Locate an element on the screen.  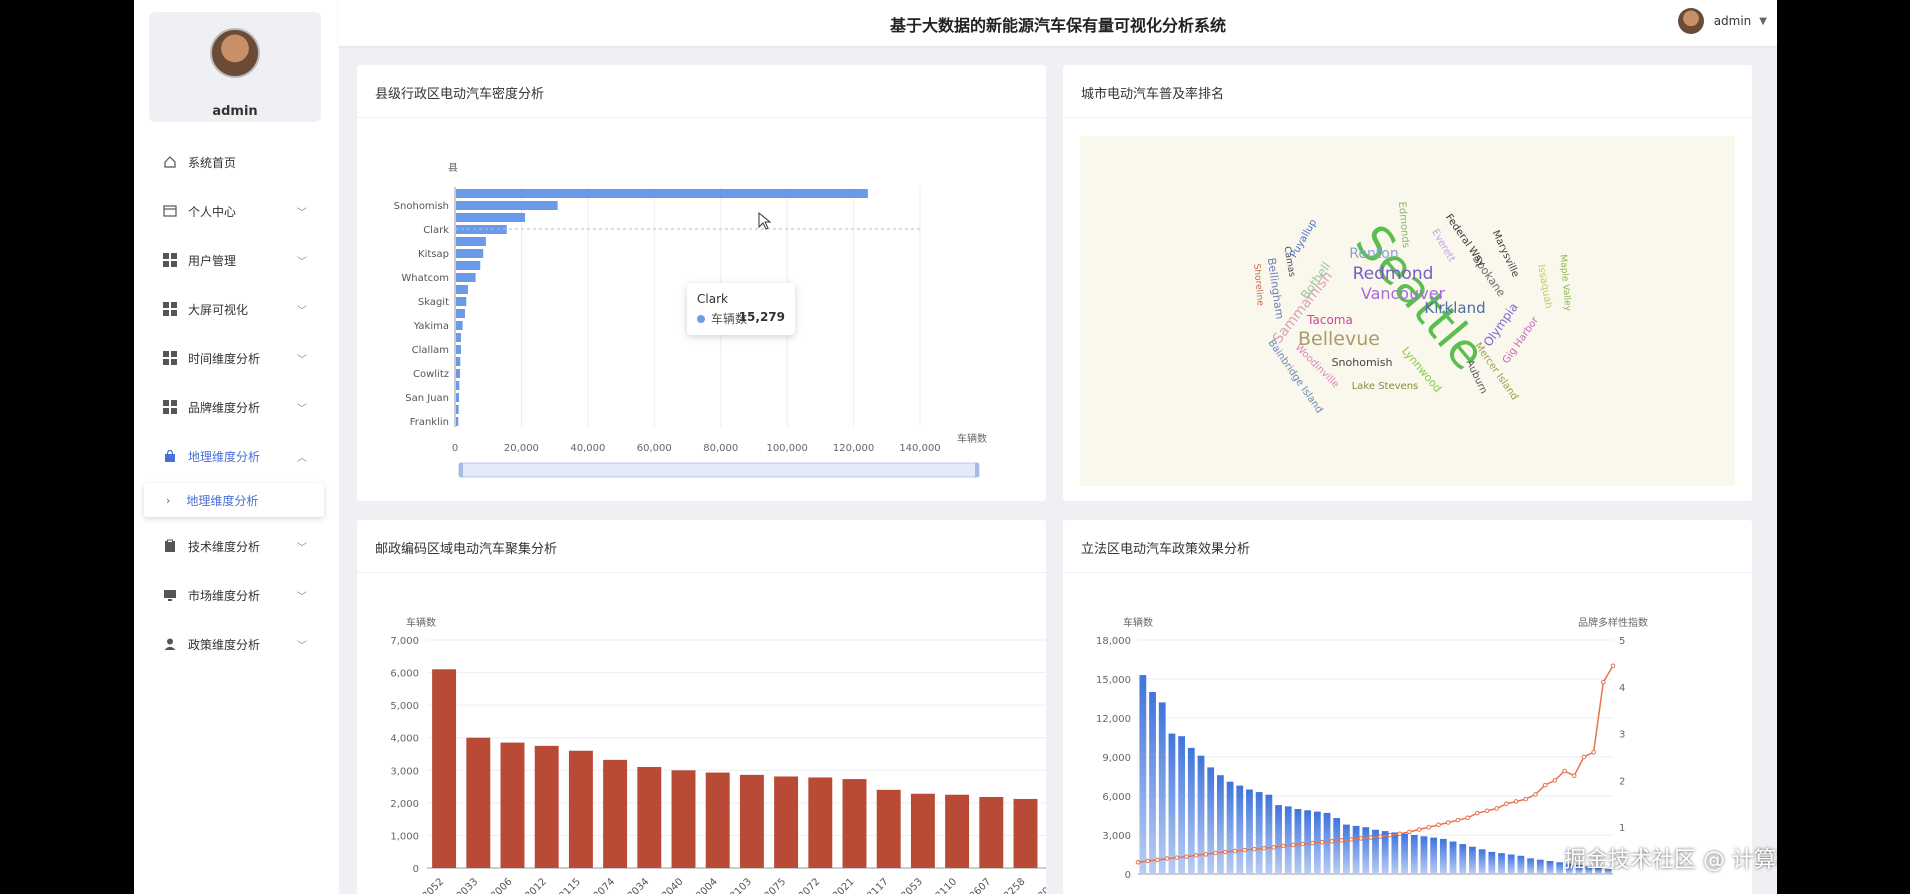
sidebar-item-time-analysis: 时间维度分析 ﹀ is located at coordinates (236, 358).